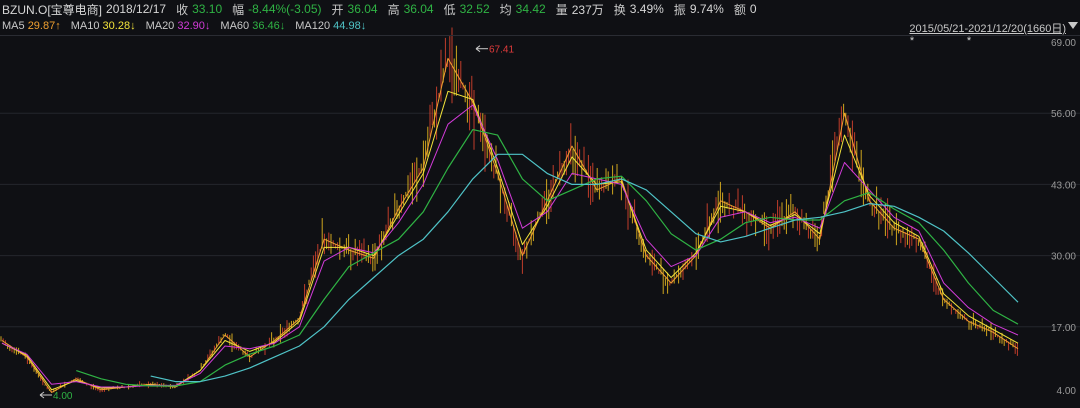 This screenshot has width=1080, height=408. Describe the element at coordinates (282, 26) in the screenshot. I see `ma60-arrow: ↓` at that location.